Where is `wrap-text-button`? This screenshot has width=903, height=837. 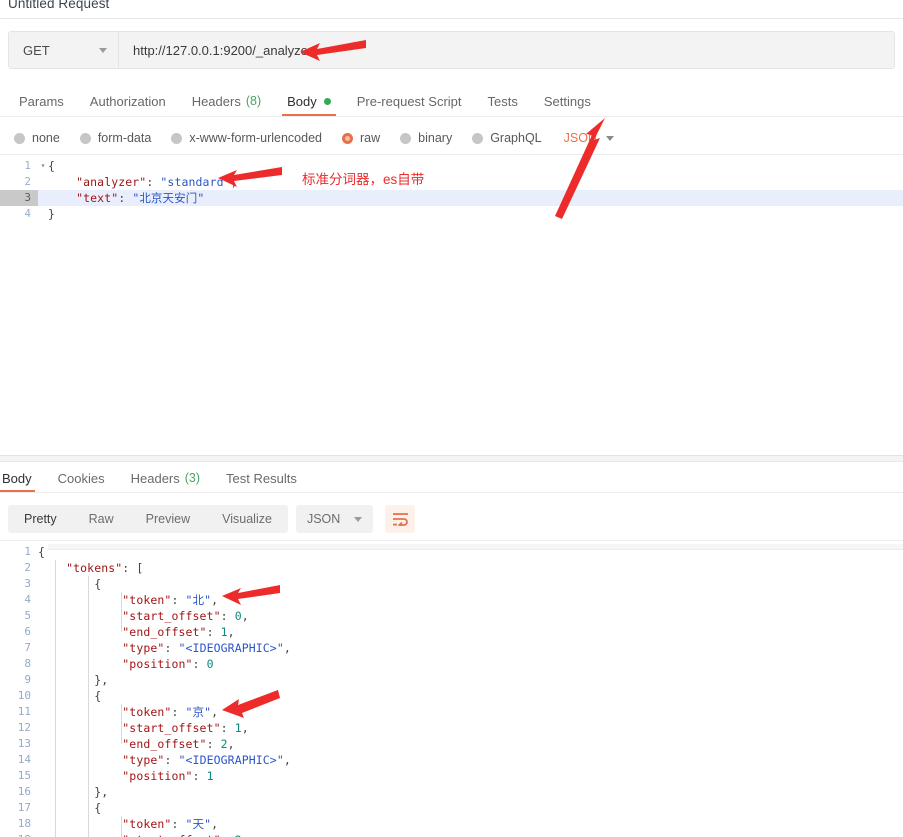
wrap-text-button is located at coordinates (400, 519).